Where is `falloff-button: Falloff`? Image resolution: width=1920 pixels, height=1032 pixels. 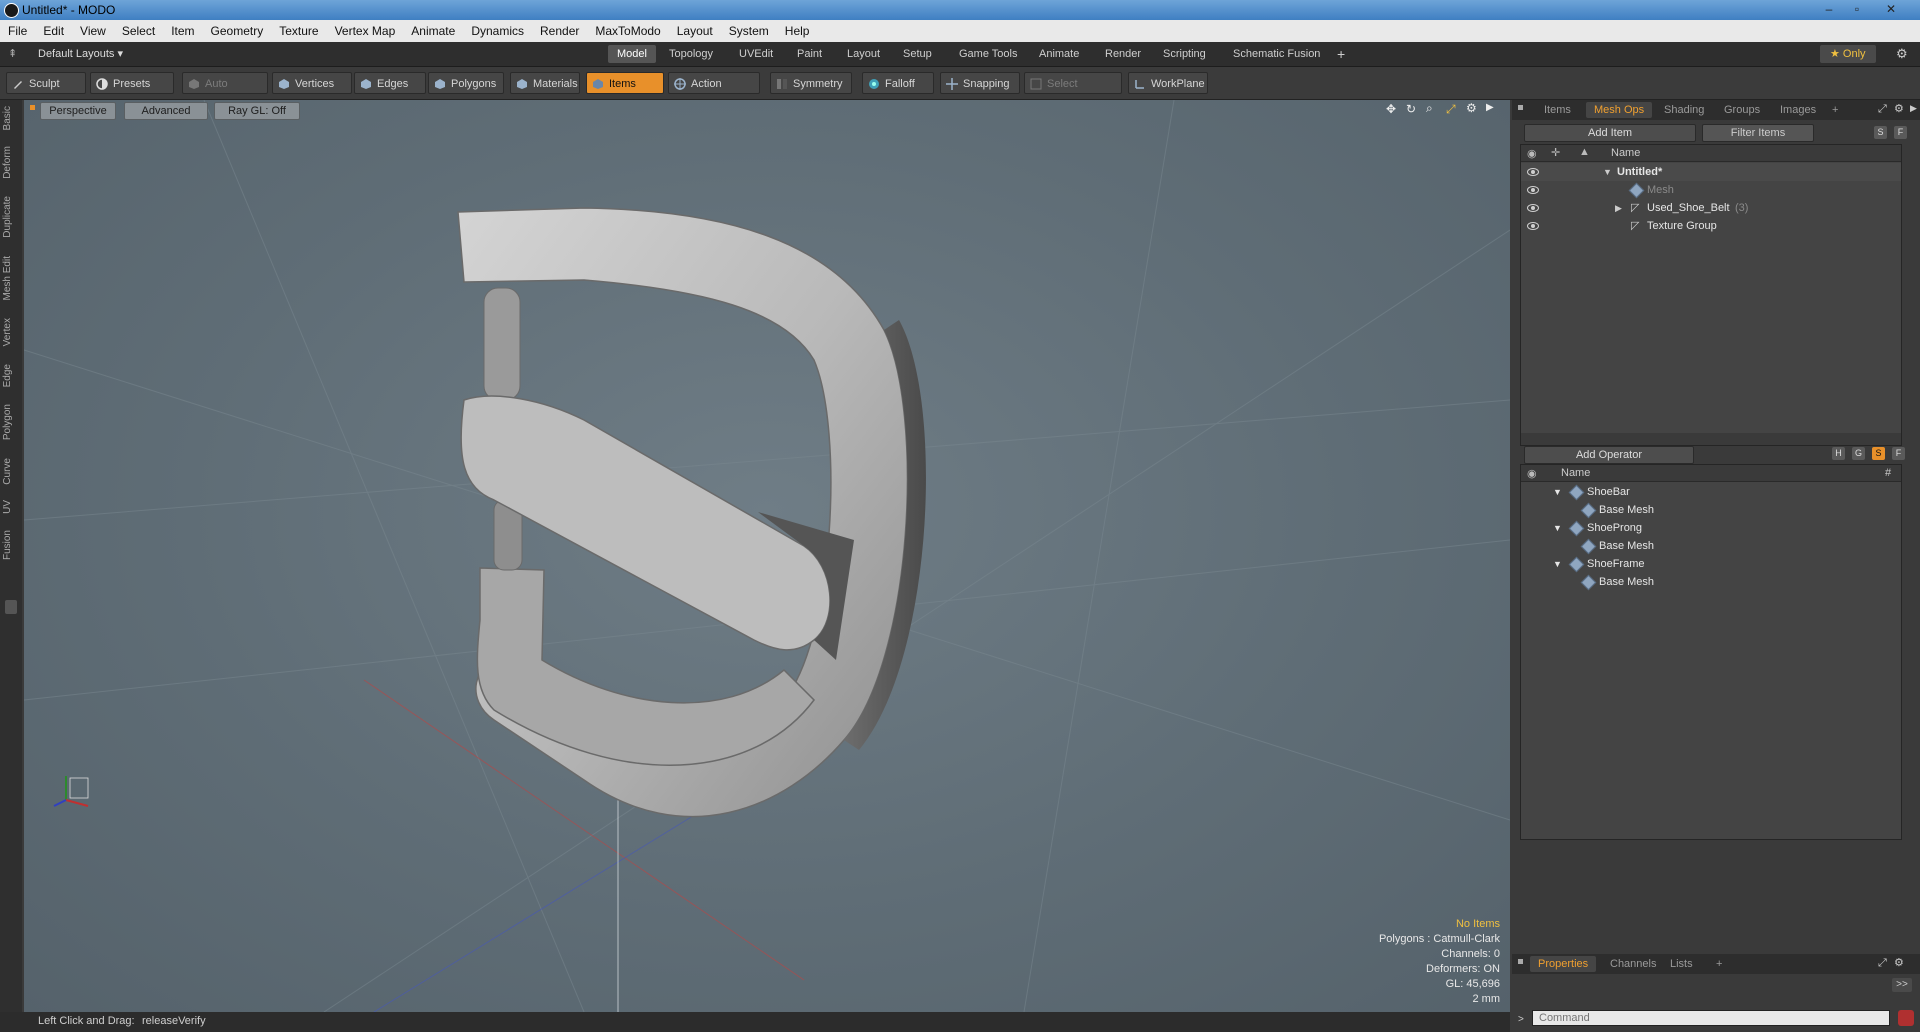 falloff-button: Falloff is located at coordinates (898, 83).